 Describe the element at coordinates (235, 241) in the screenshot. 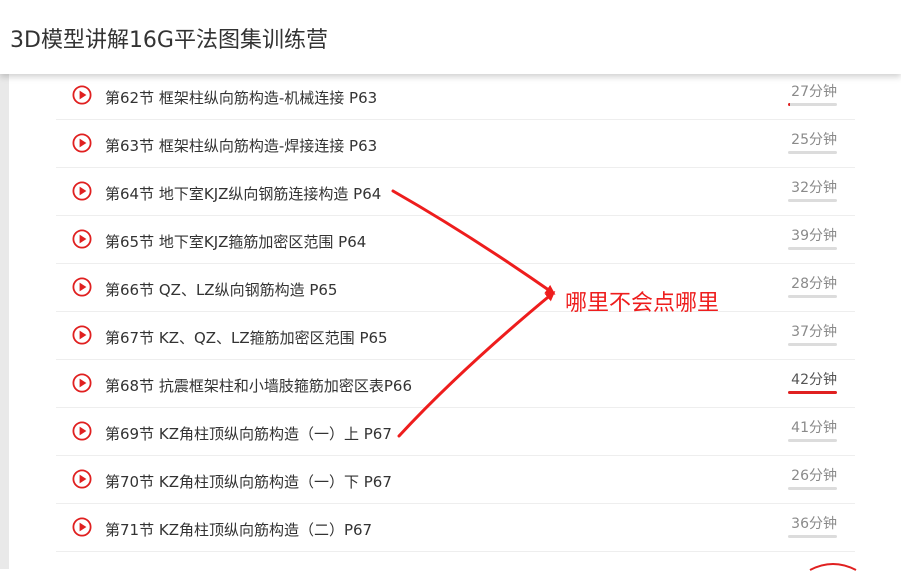

I see `lesson-title: 第65节 地下室KJZ箍筋加密区范围 P64` at that location.